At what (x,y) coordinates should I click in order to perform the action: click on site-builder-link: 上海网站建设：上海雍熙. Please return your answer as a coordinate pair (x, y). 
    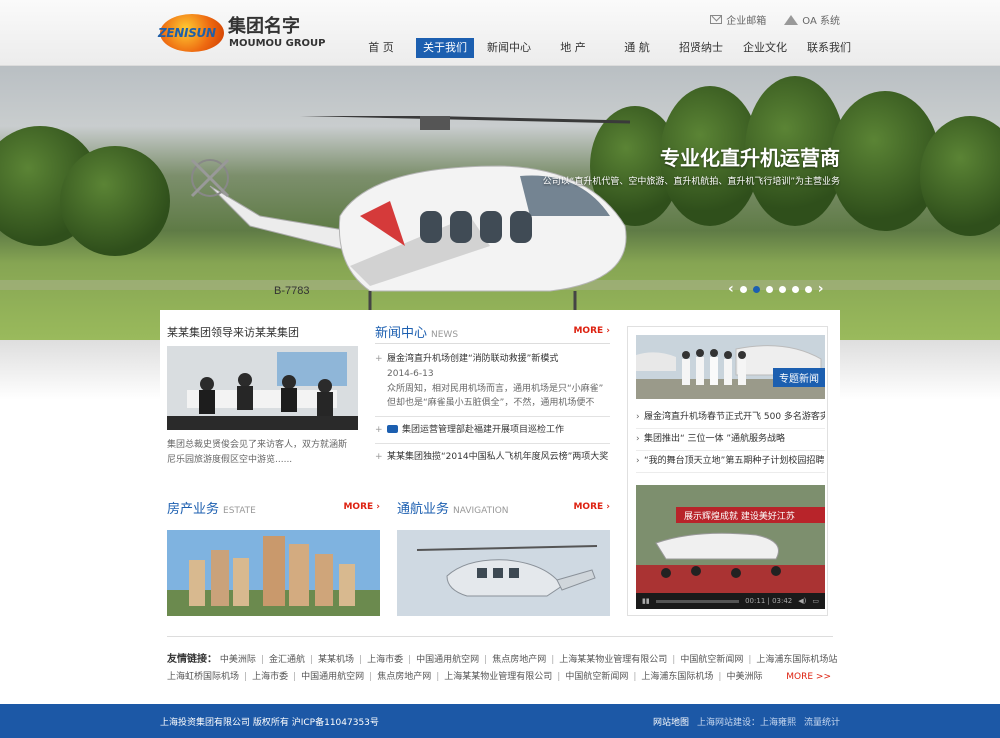
    Looking at the image, I should click on (746, 721).